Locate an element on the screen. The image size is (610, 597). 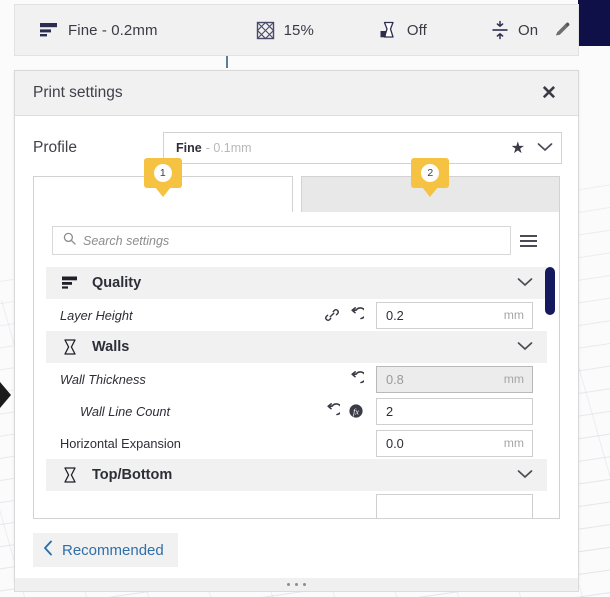
section-title: Top/Bottom is located at coordinates (132, 475).